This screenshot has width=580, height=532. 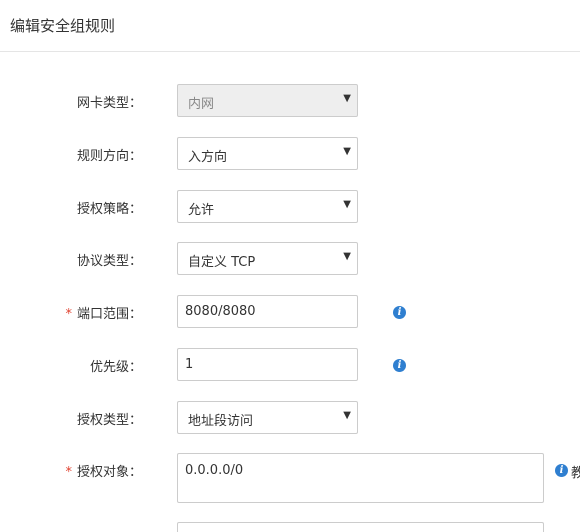 What do you see at coordinates (360, 527) in the screenshot?
I see `next-field-partial` at bounding box center [360, 527].